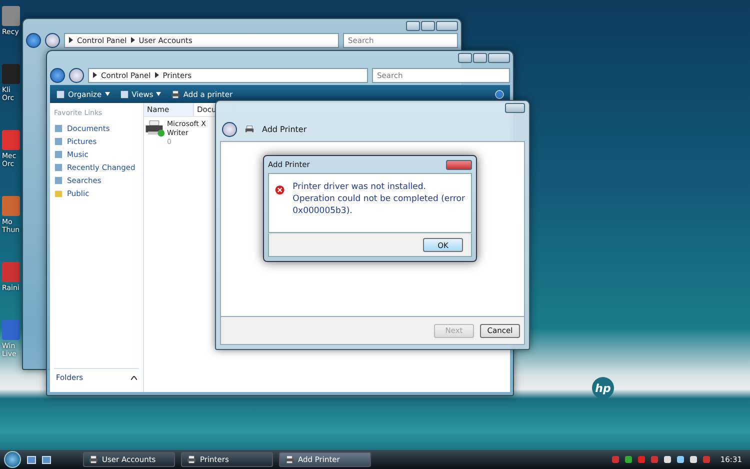  Describe the element at coordinates (378, 199) in the screenshot. I see `error-message: Printer driver was not installed. Operation could not be completed (error 0x000005b3).` at that location.